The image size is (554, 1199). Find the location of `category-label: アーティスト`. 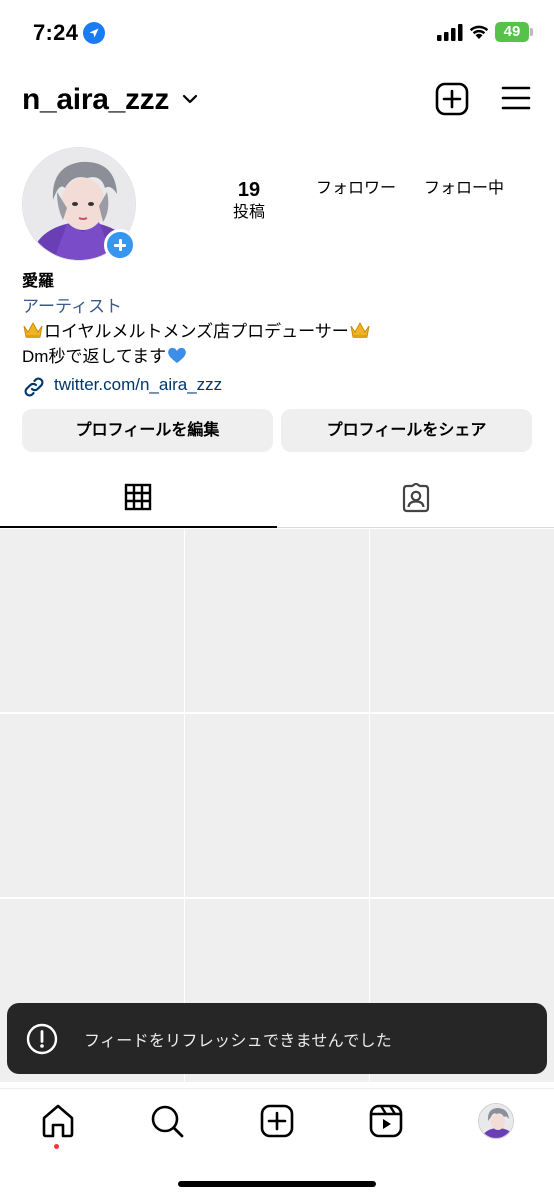

category-label: アーティスト is located at coordinates (72, 306).